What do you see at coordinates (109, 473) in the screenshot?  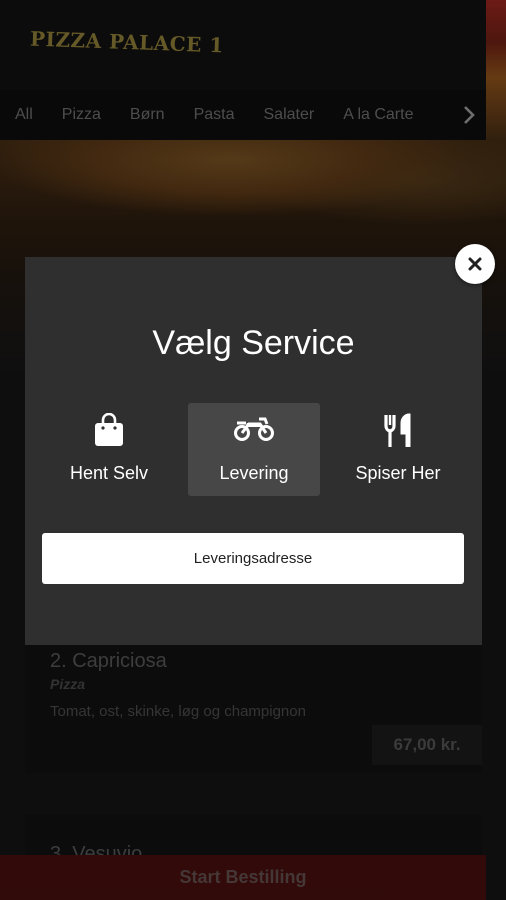 I see `service-option-label: Hent Selv` at bounding box center [109, 473].